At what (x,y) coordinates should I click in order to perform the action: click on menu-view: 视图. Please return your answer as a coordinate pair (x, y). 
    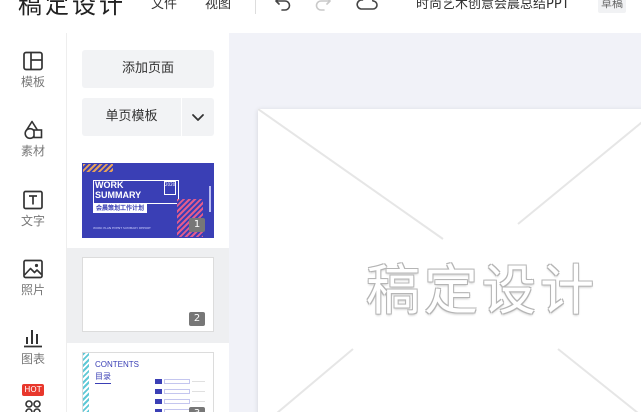
    Looking at the image, I should click on (218, 7).